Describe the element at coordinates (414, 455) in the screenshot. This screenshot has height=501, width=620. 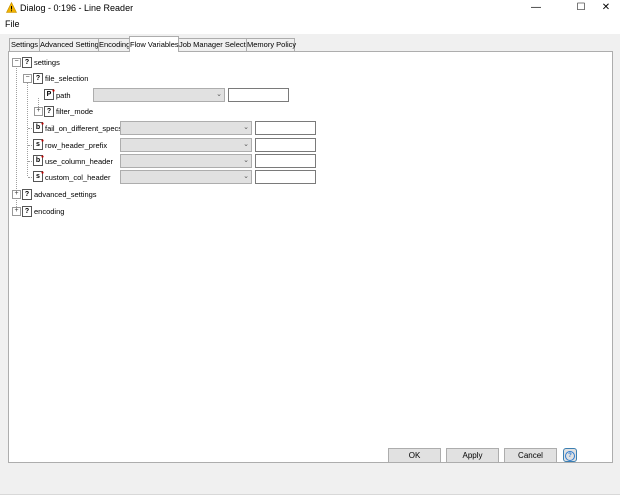
I see `ok-button: OK` at that location.